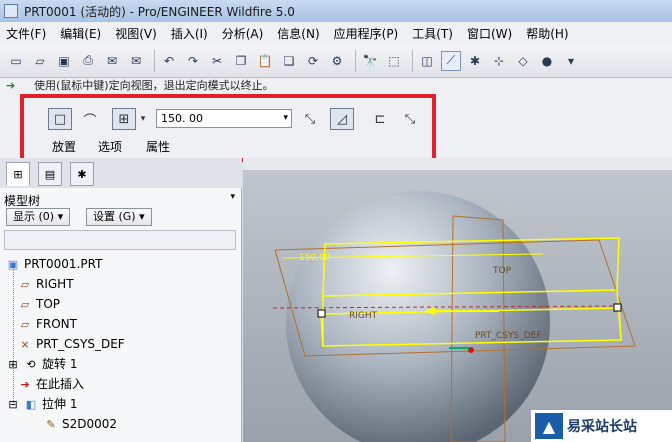 The image size is (672, 442). I want to click on tree-item-csys: ⨯ PRT_CSYS_DEF, so click(122, 344).